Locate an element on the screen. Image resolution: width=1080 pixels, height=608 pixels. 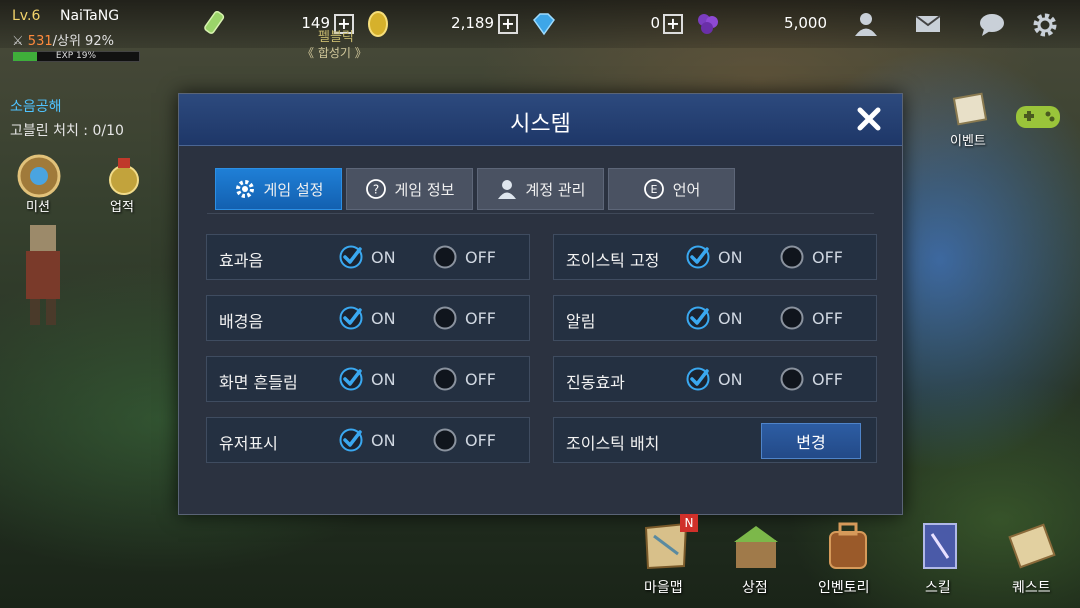
tab-language: E 언어 is located at coordinates (671, 189).